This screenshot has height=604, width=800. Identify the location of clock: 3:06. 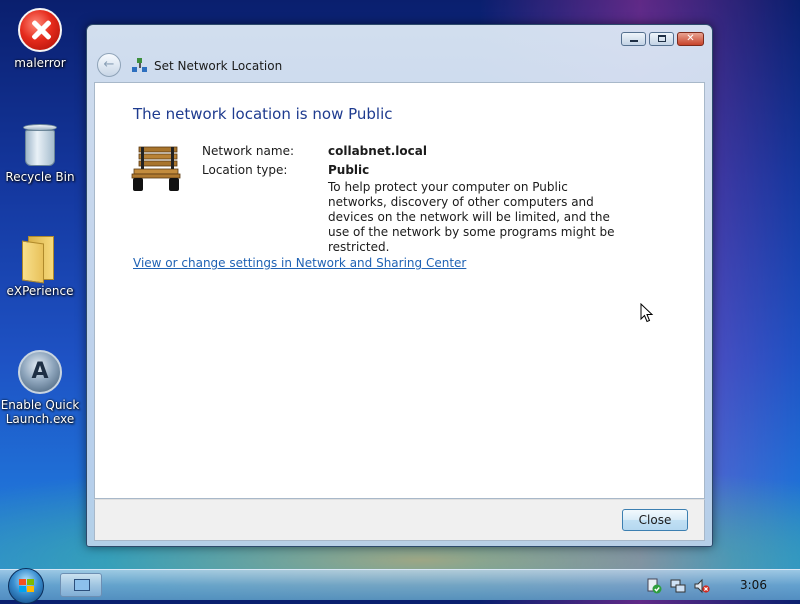
(753, 585).